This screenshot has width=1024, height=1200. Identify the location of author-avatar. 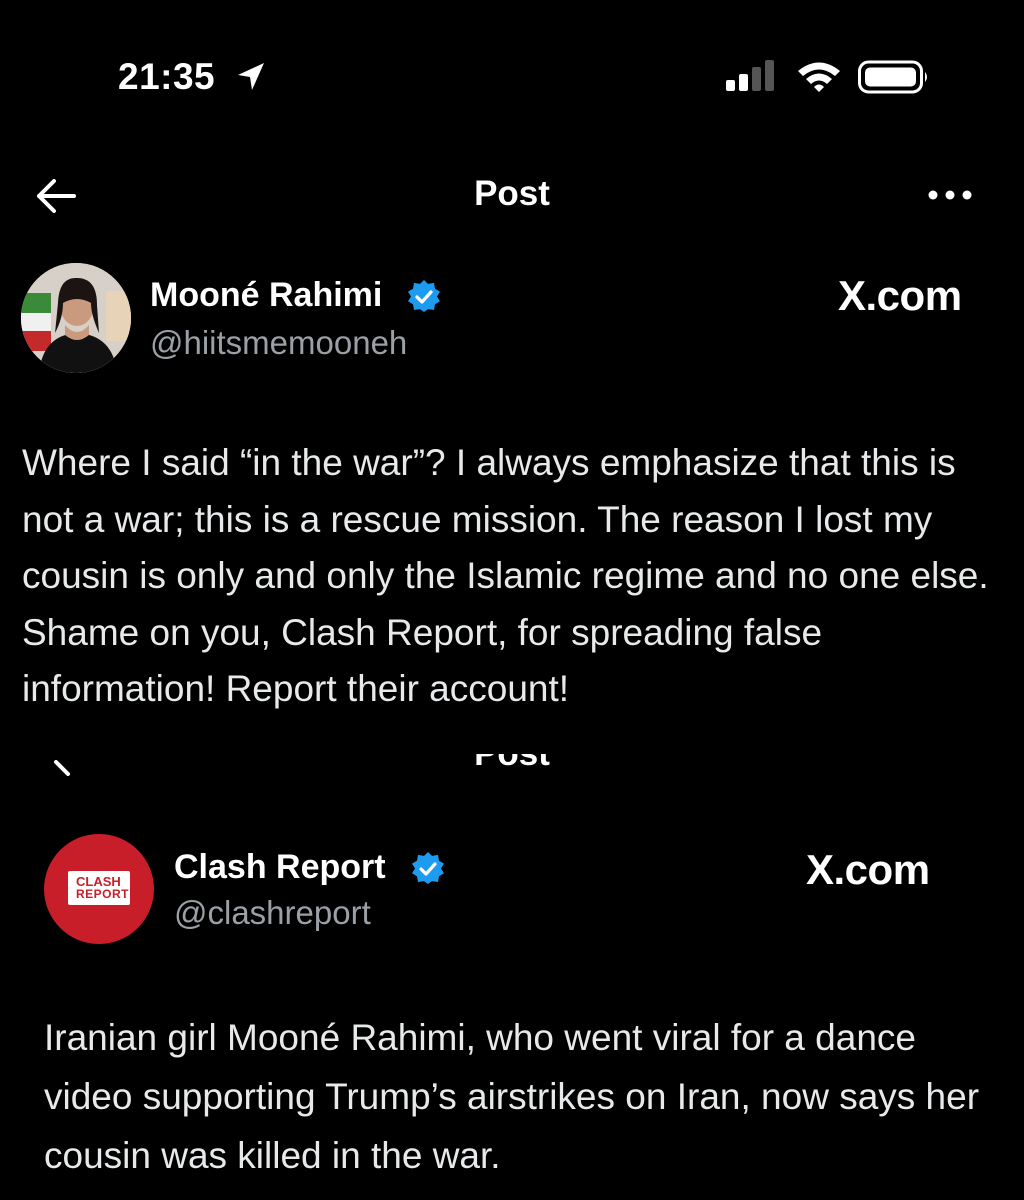
(76, 318).